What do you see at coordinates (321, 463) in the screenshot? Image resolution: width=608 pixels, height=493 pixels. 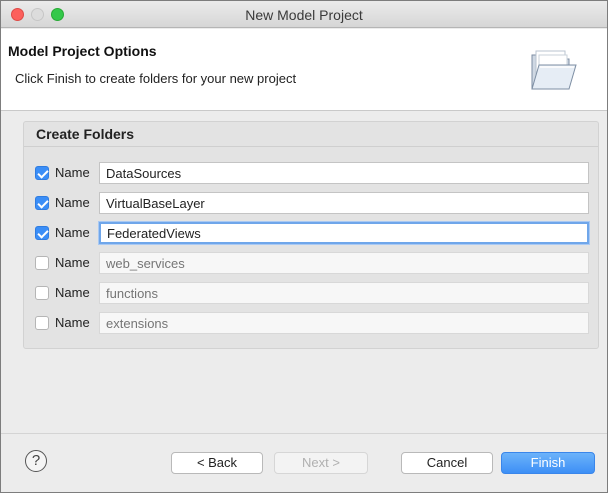 I see `next-button: Next >` at bounding box center [321, 463].